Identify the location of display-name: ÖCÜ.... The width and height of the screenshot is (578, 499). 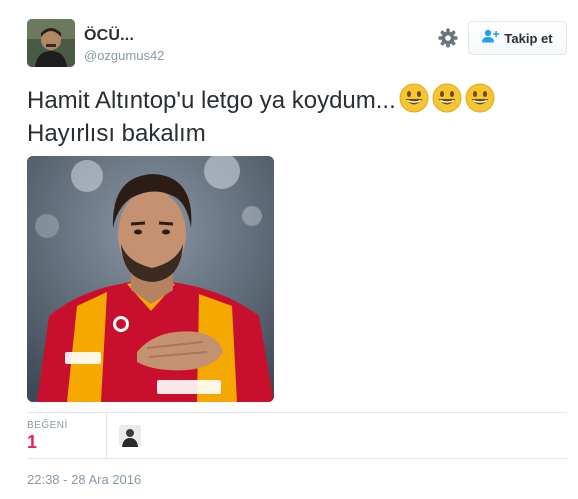
(109, 36).